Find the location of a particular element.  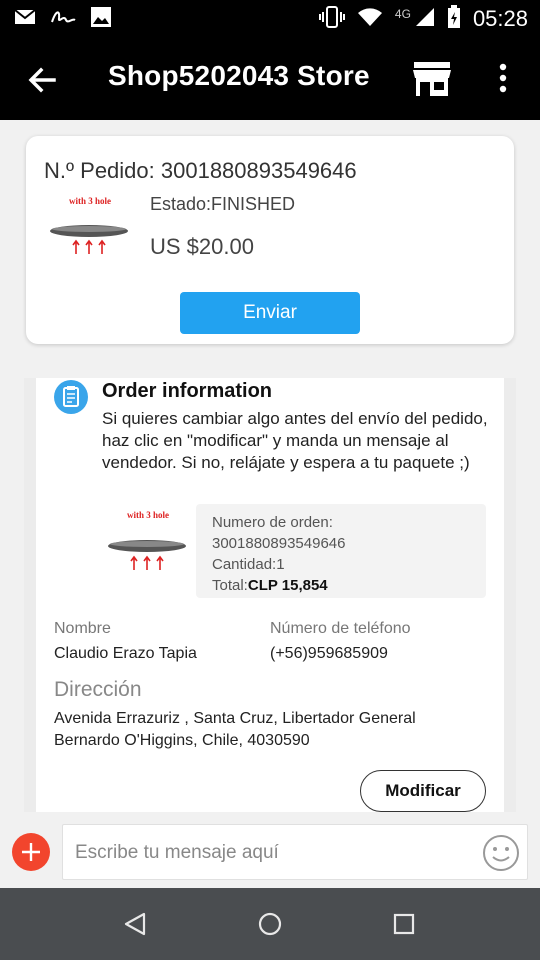

signal-icon is located at coordinates (425, 19).